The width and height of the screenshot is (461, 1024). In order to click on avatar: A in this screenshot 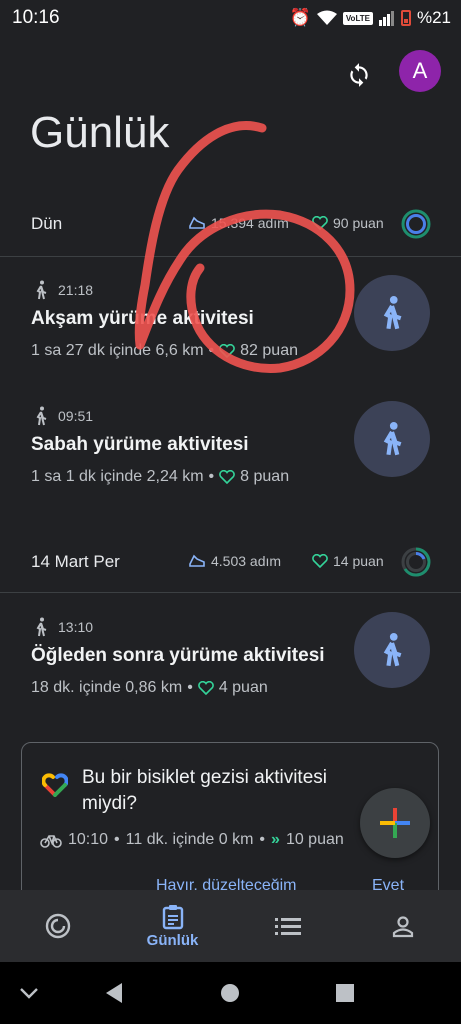, I will do `click(420, 71)`.